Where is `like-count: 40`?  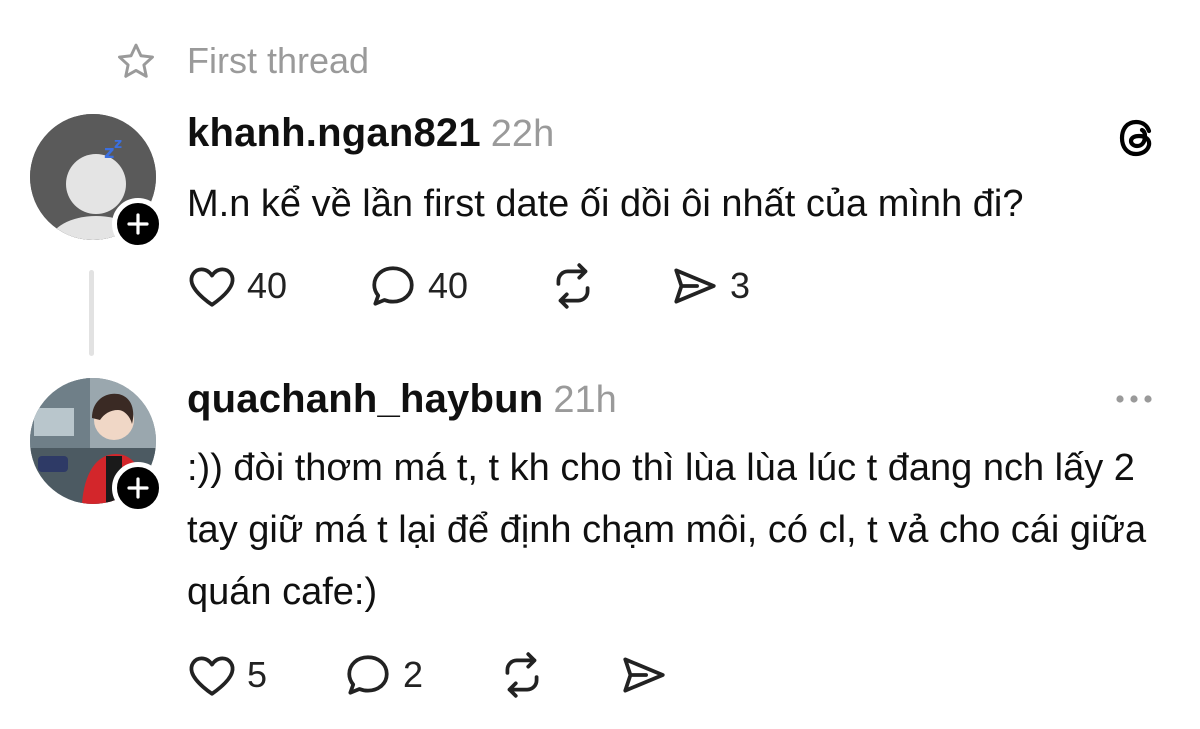
like-count: 40 is located at coordinates (267, 285).